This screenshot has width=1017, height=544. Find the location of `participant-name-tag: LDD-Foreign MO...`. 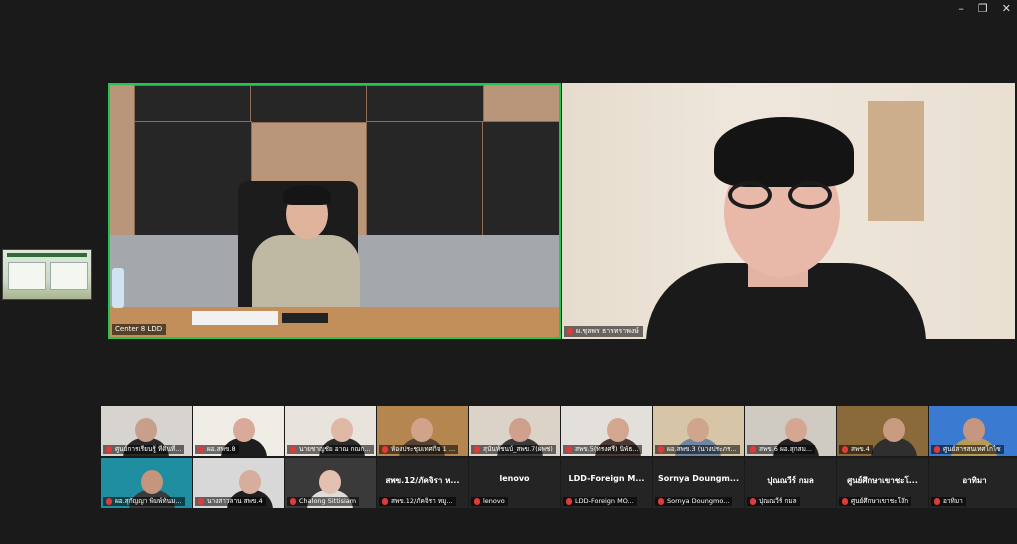

participant-name-tag: LDD-Foreign MO... is located at coordinates (600, 501).